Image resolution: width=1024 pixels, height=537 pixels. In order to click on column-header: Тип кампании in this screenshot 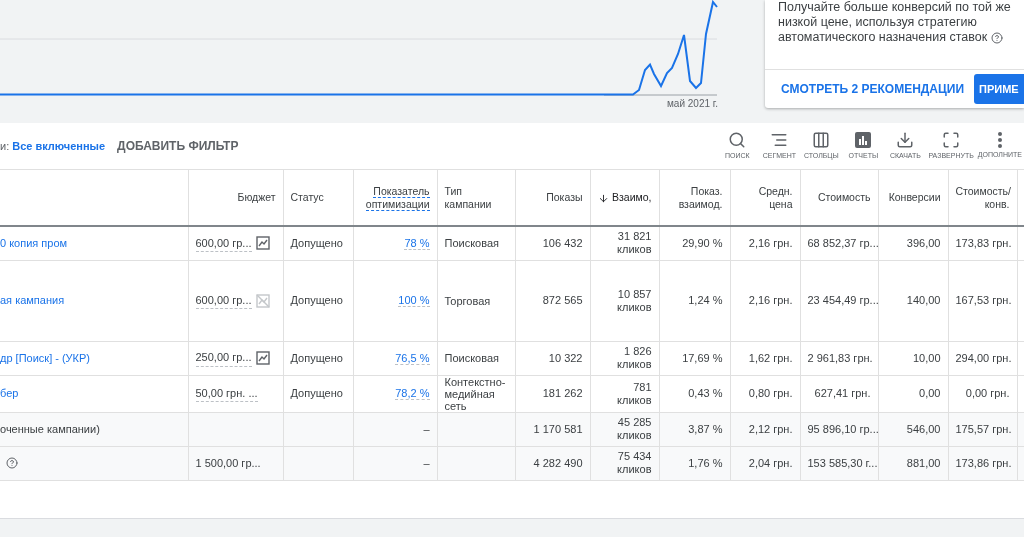, I will do `click(476, 198)`.